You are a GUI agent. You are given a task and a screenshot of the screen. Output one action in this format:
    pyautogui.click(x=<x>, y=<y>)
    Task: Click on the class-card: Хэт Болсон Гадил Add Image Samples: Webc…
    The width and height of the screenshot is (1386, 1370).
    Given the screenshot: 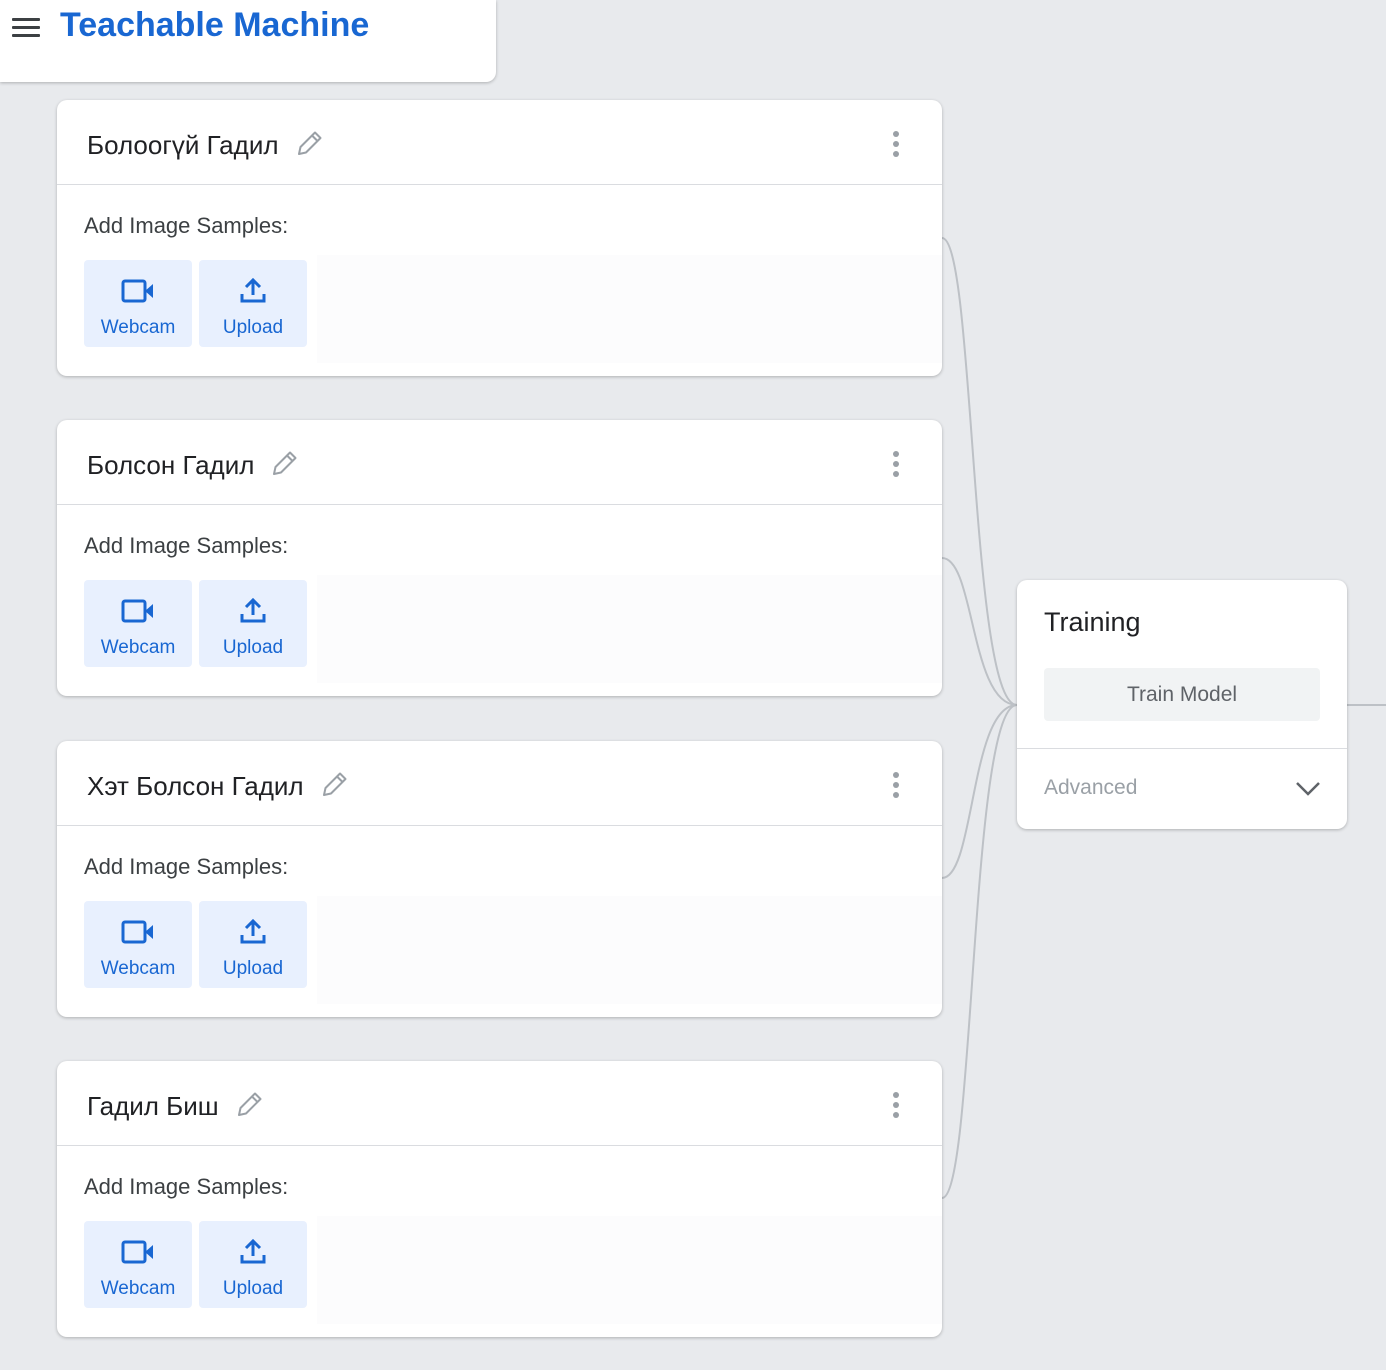 What is the action you would take?
    pyautogui.click(x=499, y=879)
    